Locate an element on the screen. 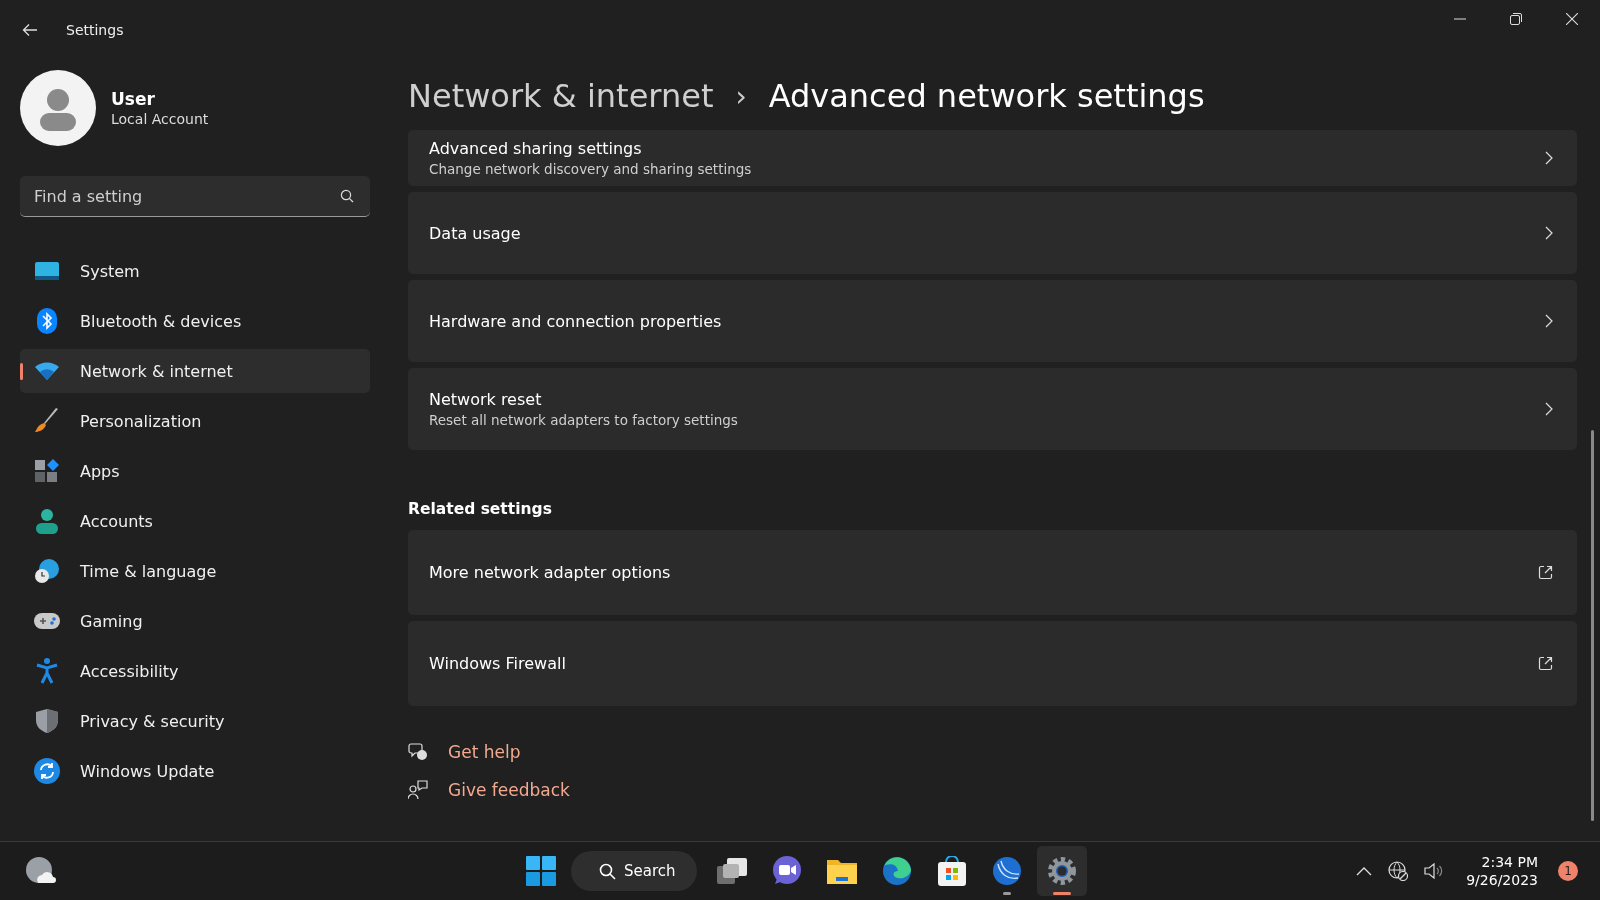 The width and height of the screenshot is (1600, 900). gear-icon is located at coordinates (1062, 871).